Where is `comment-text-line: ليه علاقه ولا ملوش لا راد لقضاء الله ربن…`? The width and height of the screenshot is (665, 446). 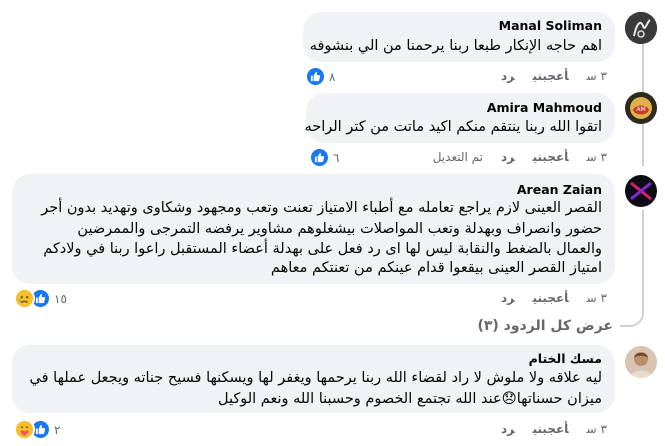 comment-text-line: ليه علاقه ولا ملوش لا راد لقضاء الله ربن… is located at coordinates (315, 378).